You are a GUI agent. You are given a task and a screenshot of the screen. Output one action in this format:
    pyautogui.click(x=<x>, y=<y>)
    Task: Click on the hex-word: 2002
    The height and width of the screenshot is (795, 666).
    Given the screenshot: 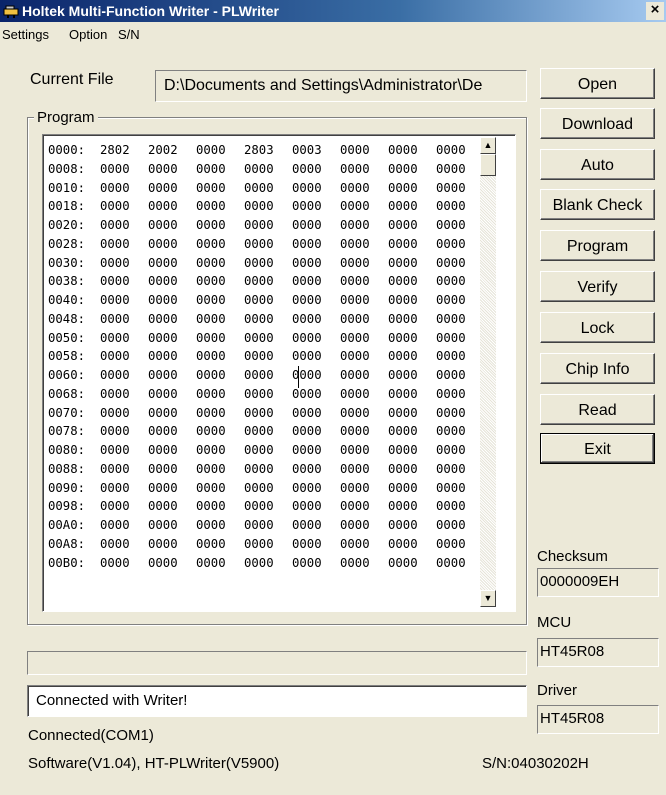 What is the action you would take?
    pyautogui.click(x=163, y=150)
    